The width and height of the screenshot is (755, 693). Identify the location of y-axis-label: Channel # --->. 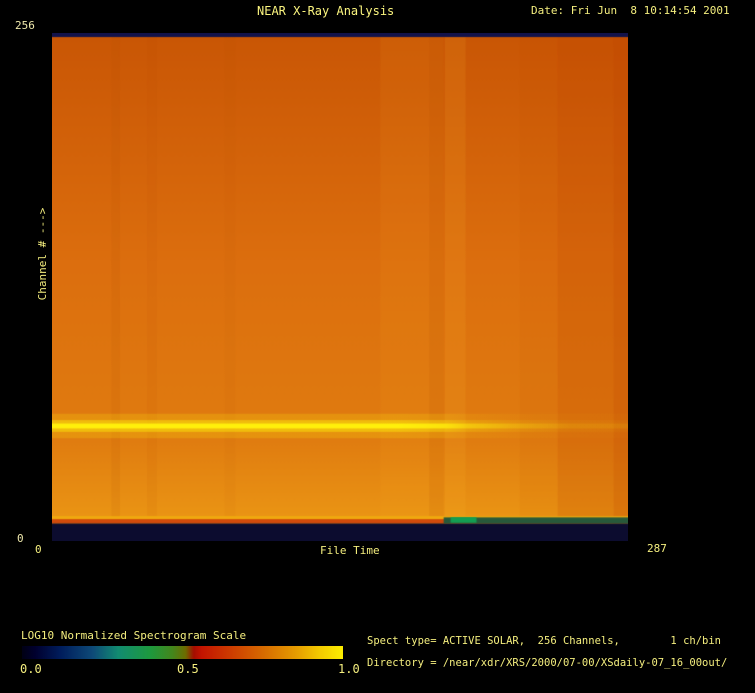
(42, 254).